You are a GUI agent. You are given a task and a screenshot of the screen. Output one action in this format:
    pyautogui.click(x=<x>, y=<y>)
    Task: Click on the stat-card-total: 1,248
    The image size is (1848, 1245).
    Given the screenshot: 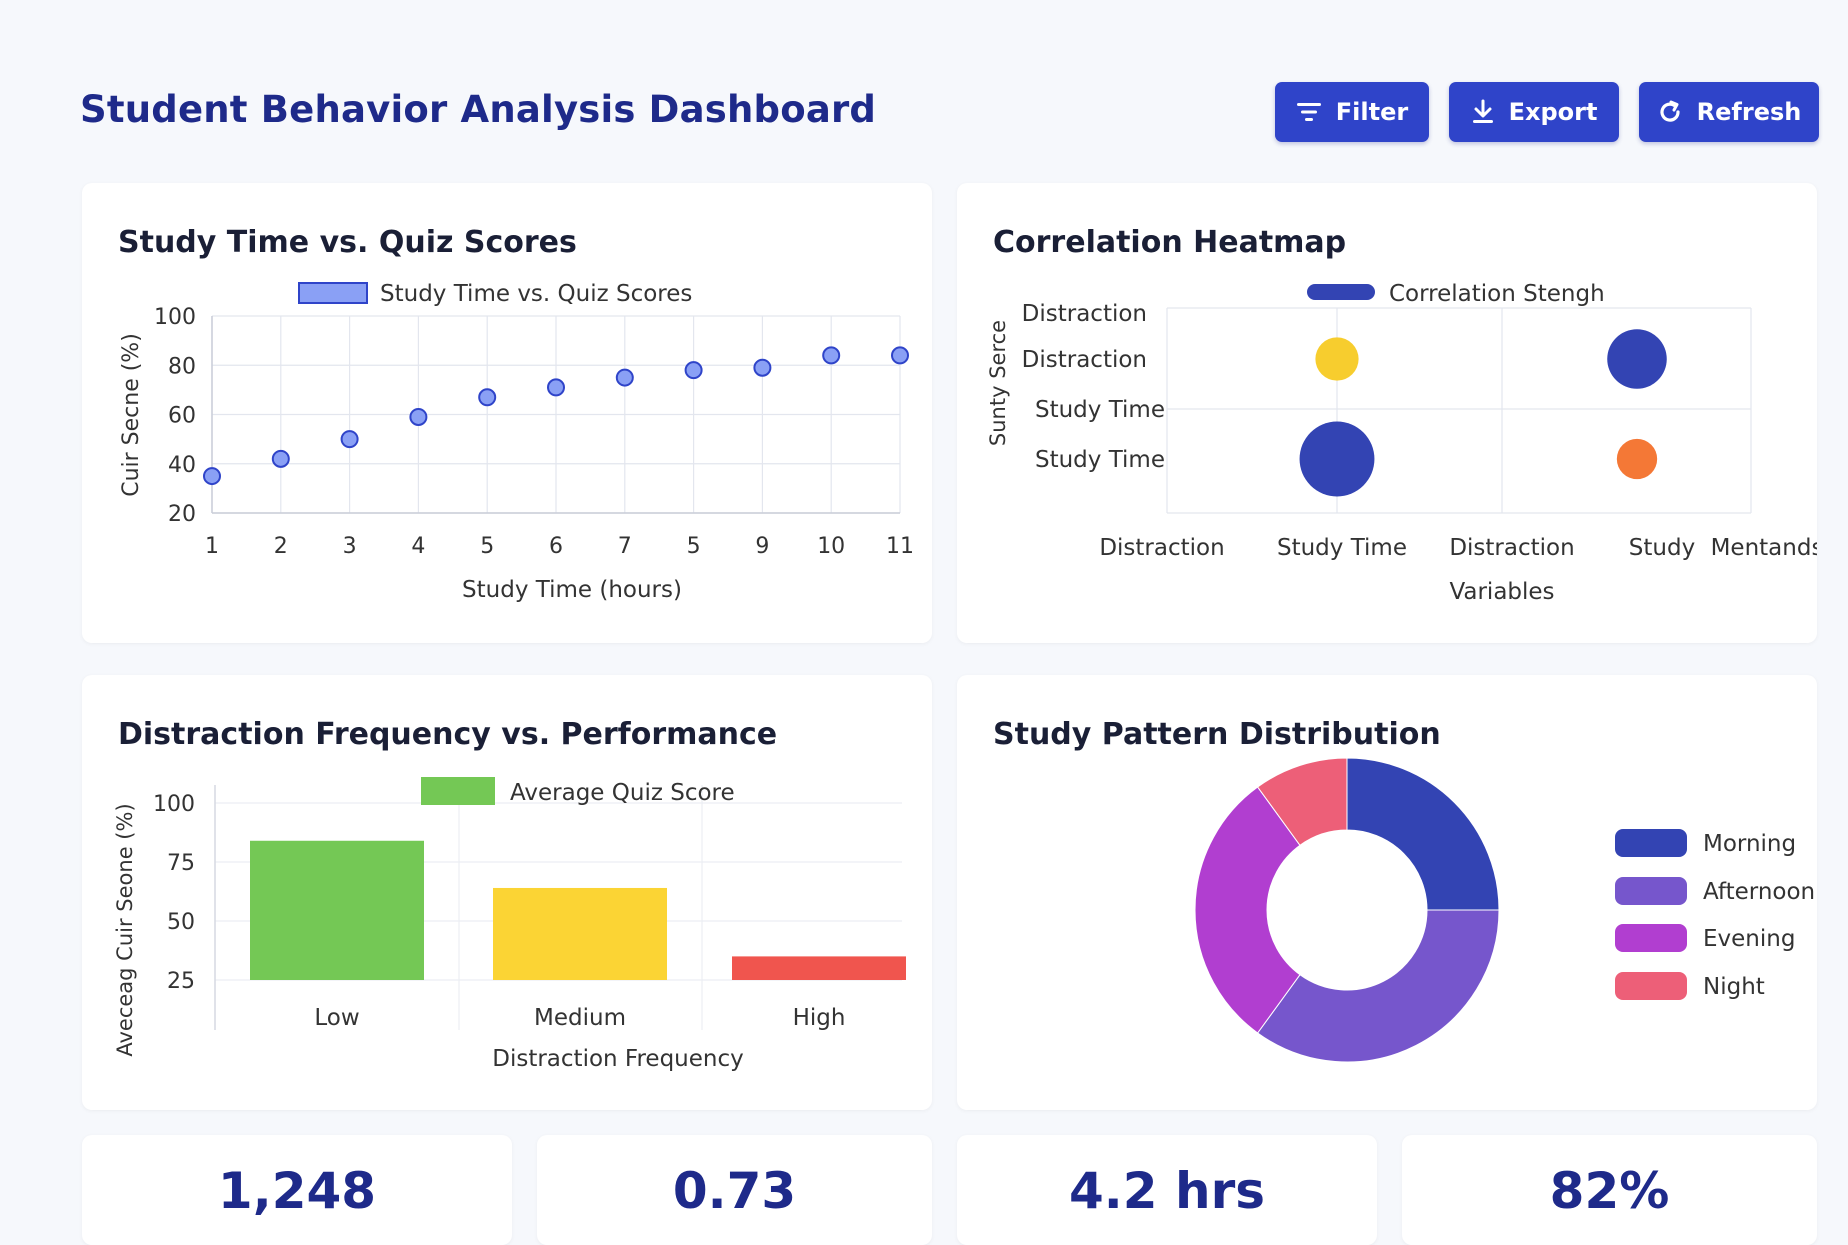 What is the action you would take?
    pyautogui.click(x=297, y=1190)
    